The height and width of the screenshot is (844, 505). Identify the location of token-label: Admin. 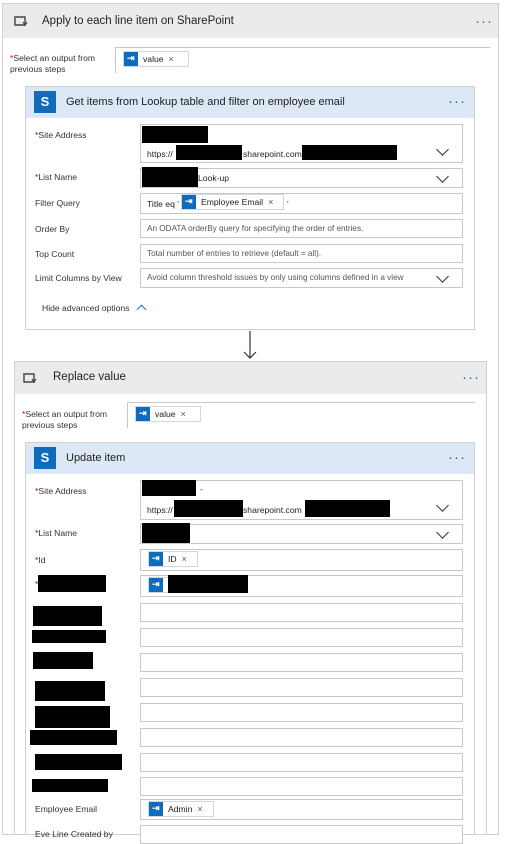
(180, 809).